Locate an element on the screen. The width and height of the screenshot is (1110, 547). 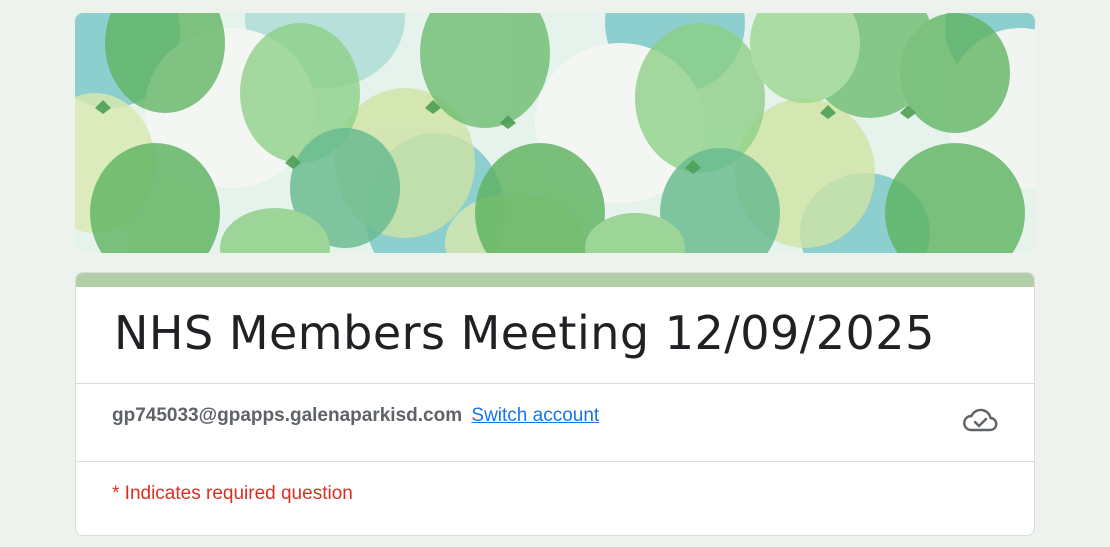
switch-account-link: Switch account is located at coordinates (535, 415).